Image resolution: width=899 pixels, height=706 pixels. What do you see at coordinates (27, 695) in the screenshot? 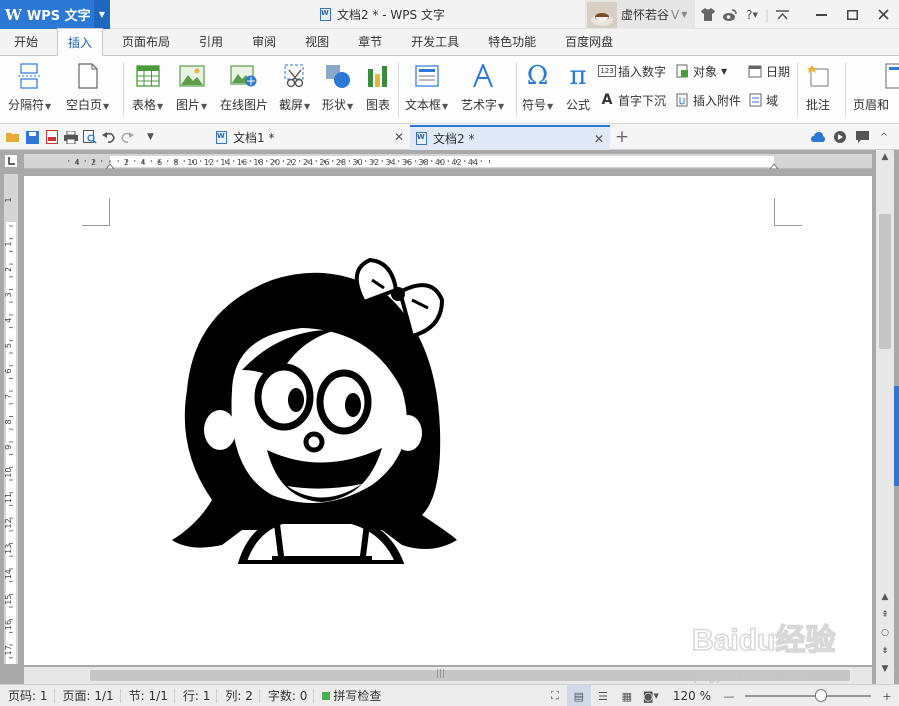
I see `page-number: 页码: 1` at bounding box center [27, 695].